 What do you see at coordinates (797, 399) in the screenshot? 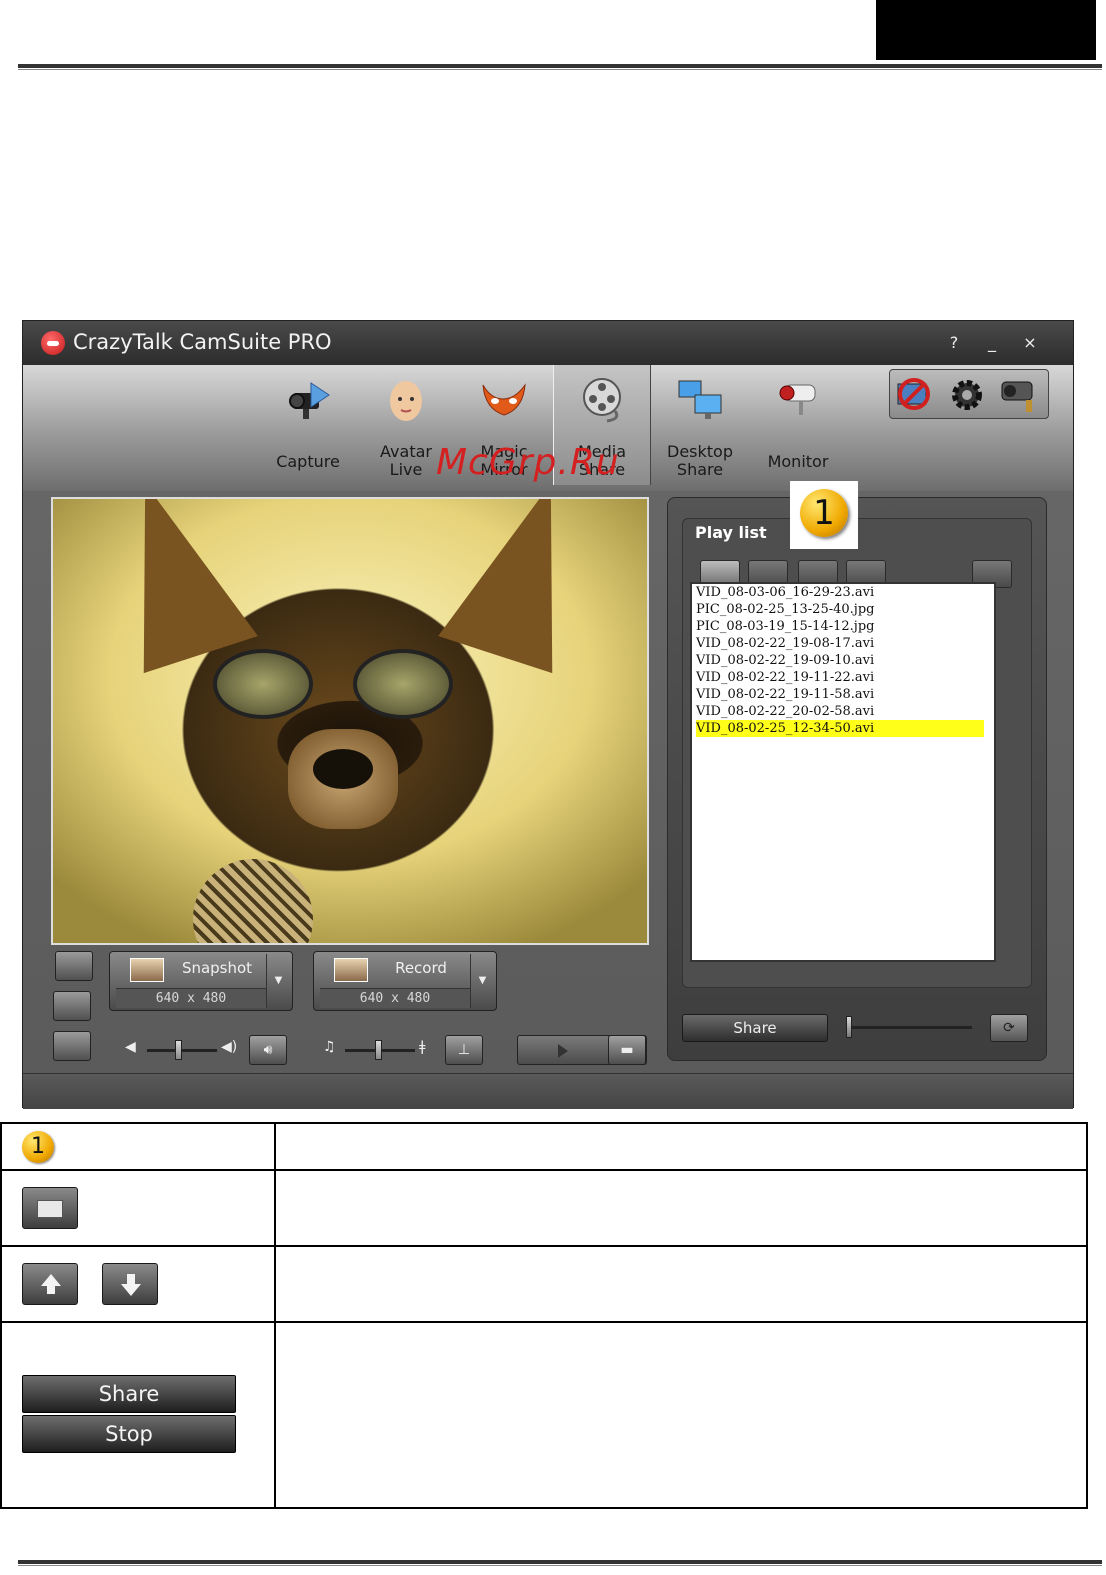
I see `security-camera-icon` at bounding box center [797, 399].